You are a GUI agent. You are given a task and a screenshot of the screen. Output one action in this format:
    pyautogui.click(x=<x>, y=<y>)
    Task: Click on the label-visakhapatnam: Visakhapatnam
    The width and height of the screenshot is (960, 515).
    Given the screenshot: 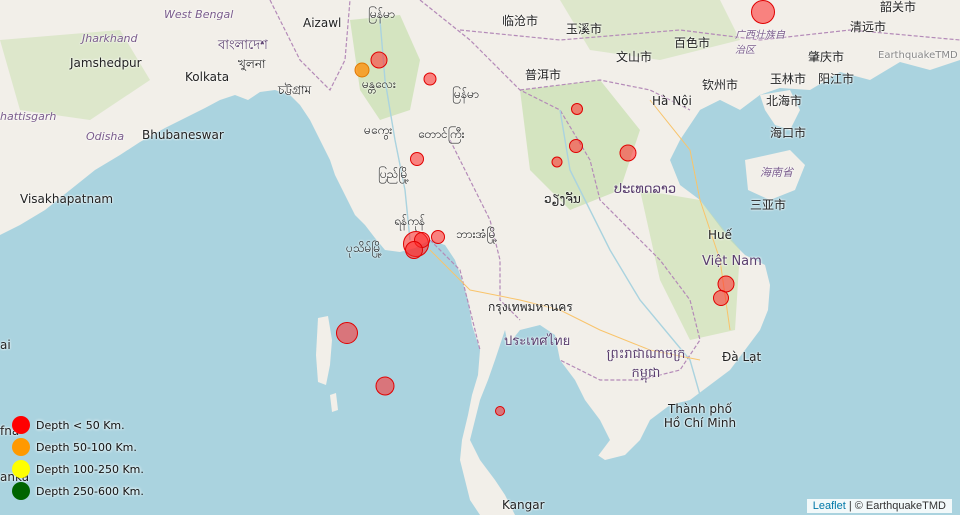 What is the action you would take?
    pyautogui.click(x=67, y=199)
    